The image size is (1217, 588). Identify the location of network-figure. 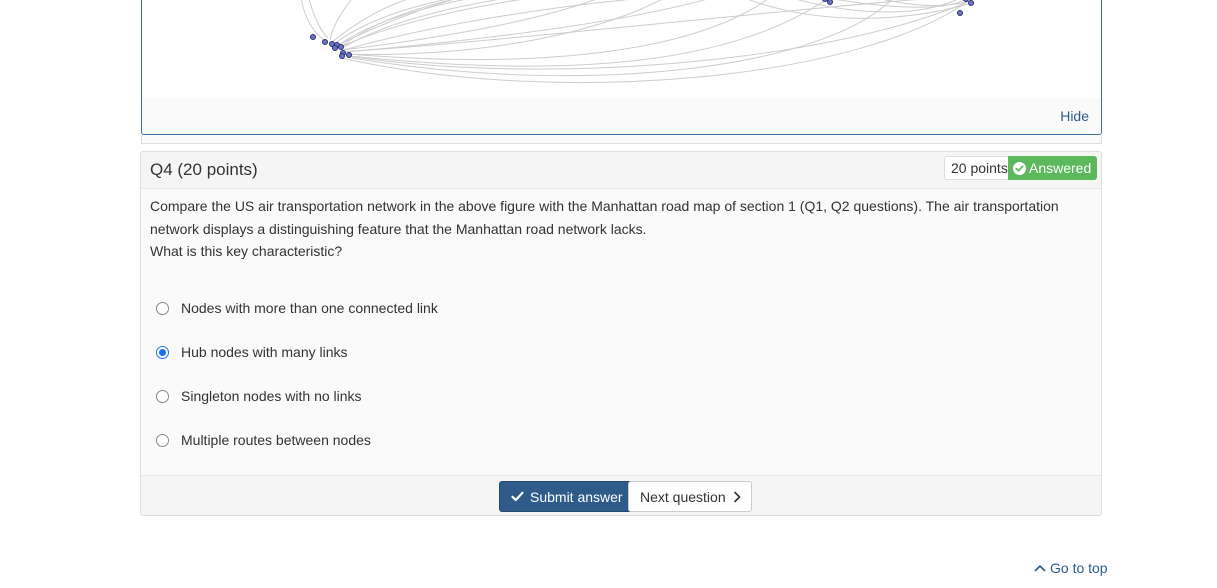
(621, 49).